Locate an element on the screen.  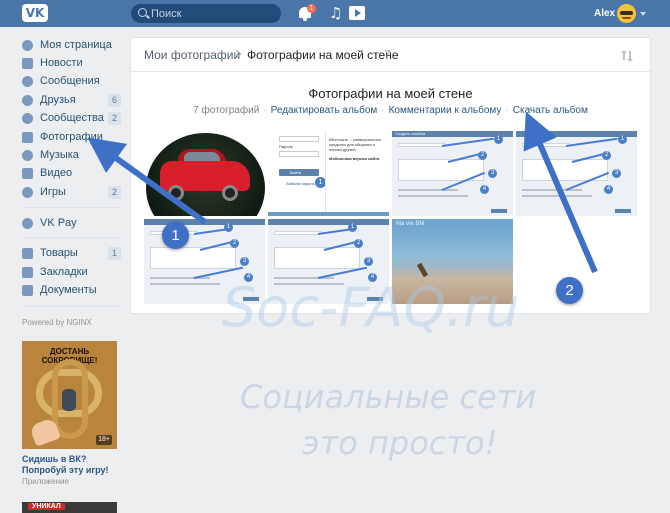
annotation-badge-2: 2 is located at coordinates (569, 290).